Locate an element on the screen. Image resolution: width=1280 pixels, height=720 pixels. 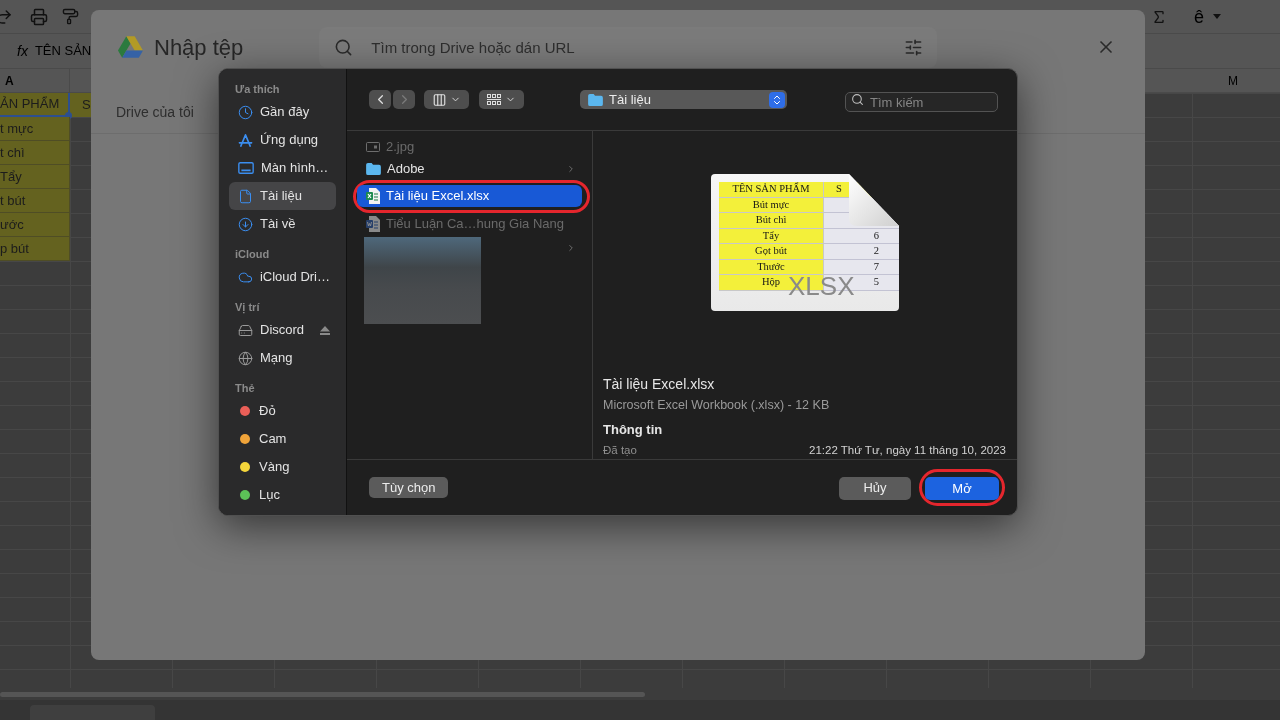
page-curl-icon is located at coordinates (874, 200).